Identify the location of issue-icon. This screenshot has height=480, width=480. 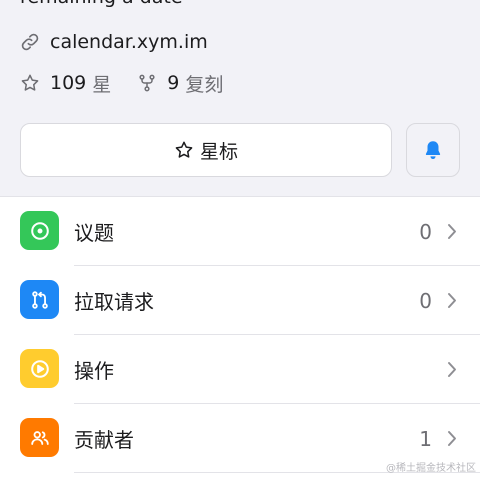
(39, 230).